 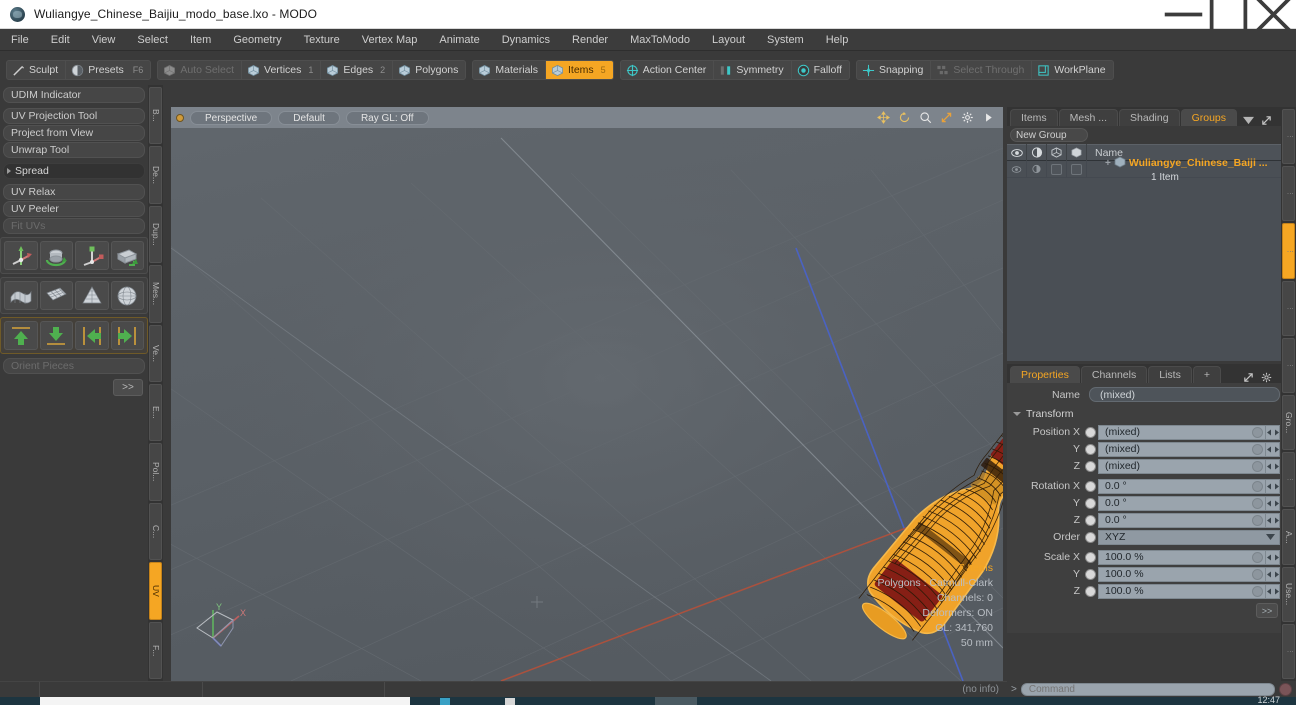 I want to click on grid-uv-icon, so click(x=56, y=295).